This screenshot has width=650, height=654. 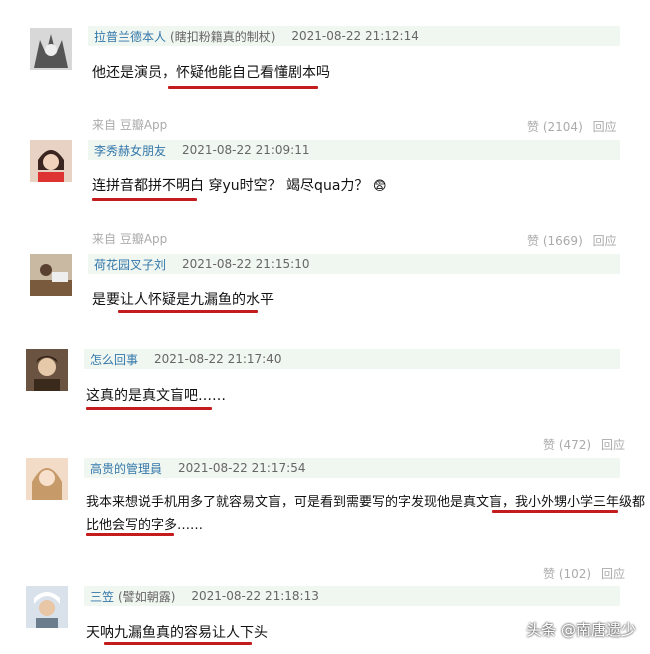 I want to click on comment-meta: 怎么回事 2021-08-22 21:17:40, so click(x=352, y=359).